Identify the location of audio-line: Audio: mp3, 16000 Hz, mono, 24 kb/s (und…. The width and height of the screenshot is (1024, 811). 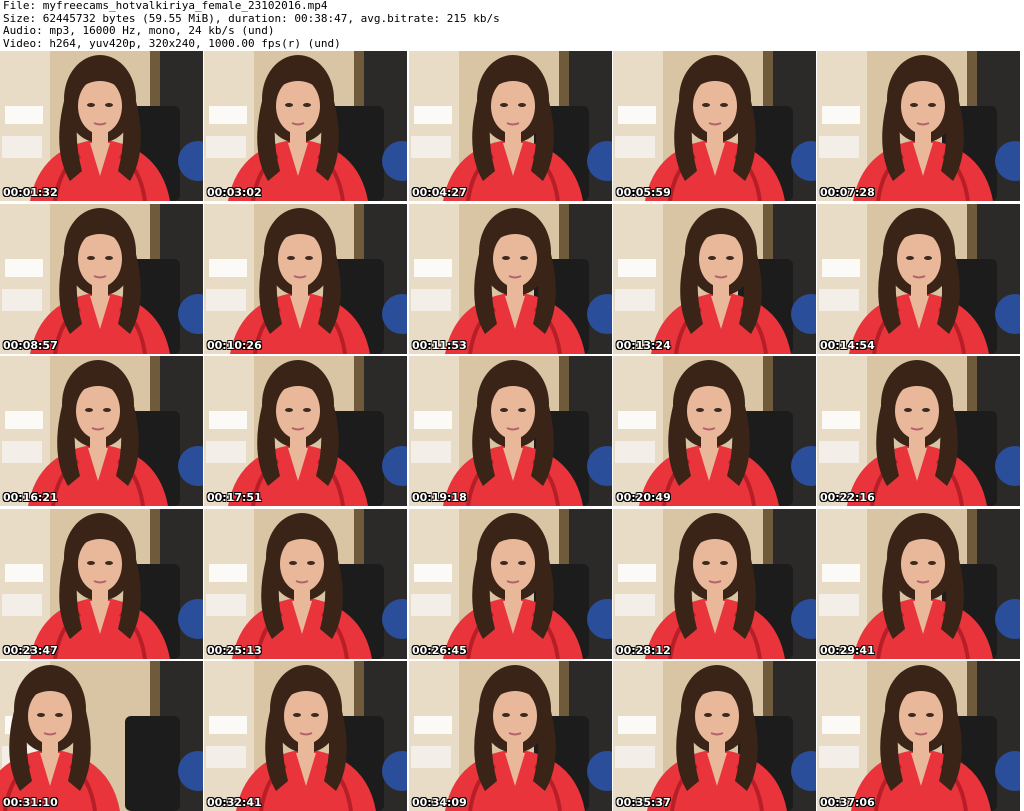
(139, 31).